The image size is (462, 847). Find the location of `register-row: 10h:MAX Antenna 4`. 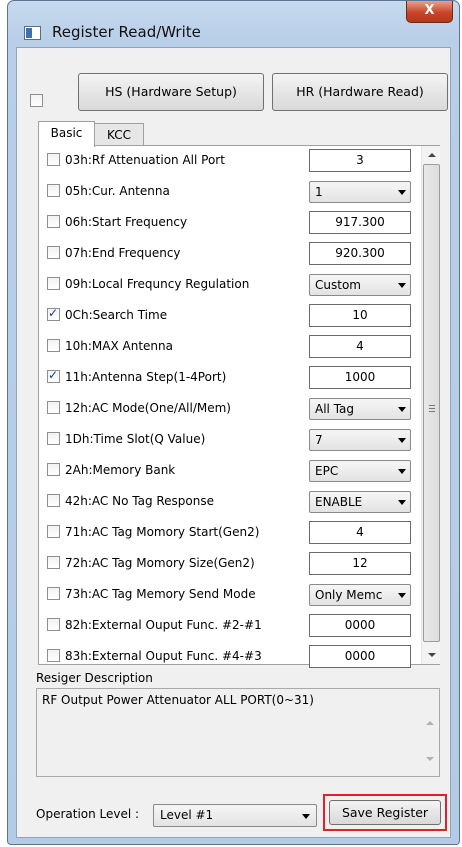

register-row: 10h:MAX Antenna 4 is located at coordinates (233, 345).